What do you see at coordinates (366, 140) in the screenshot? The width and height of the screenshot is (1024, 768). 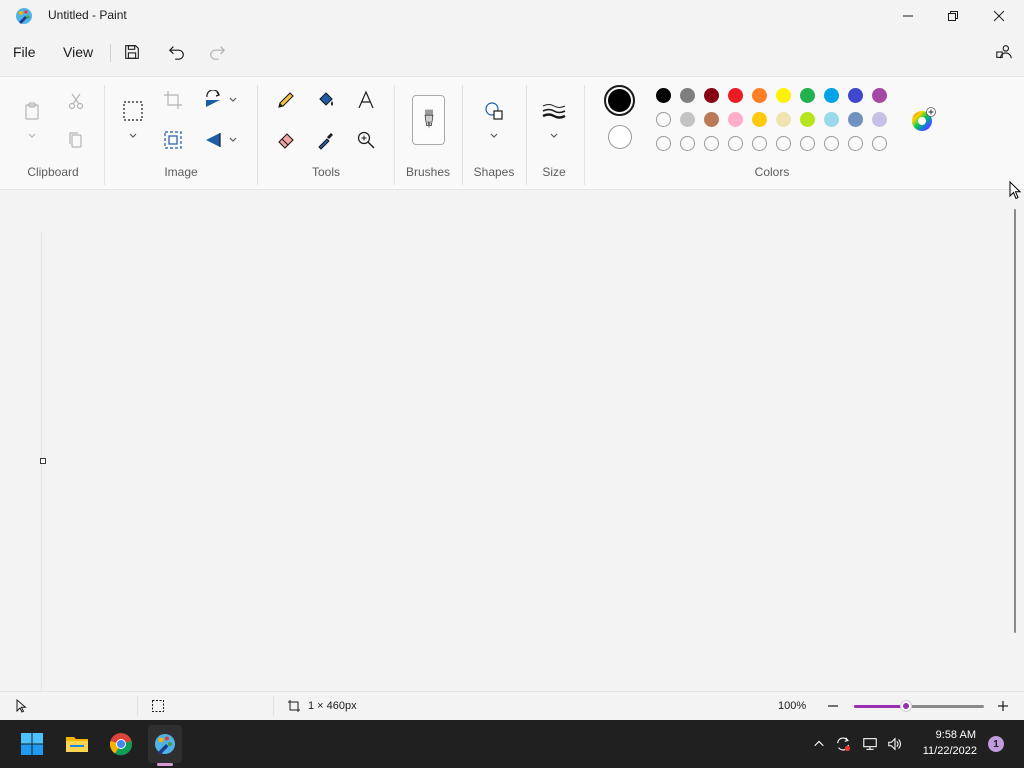 I see `magnifier-tool` at bounding box center [366, 140].